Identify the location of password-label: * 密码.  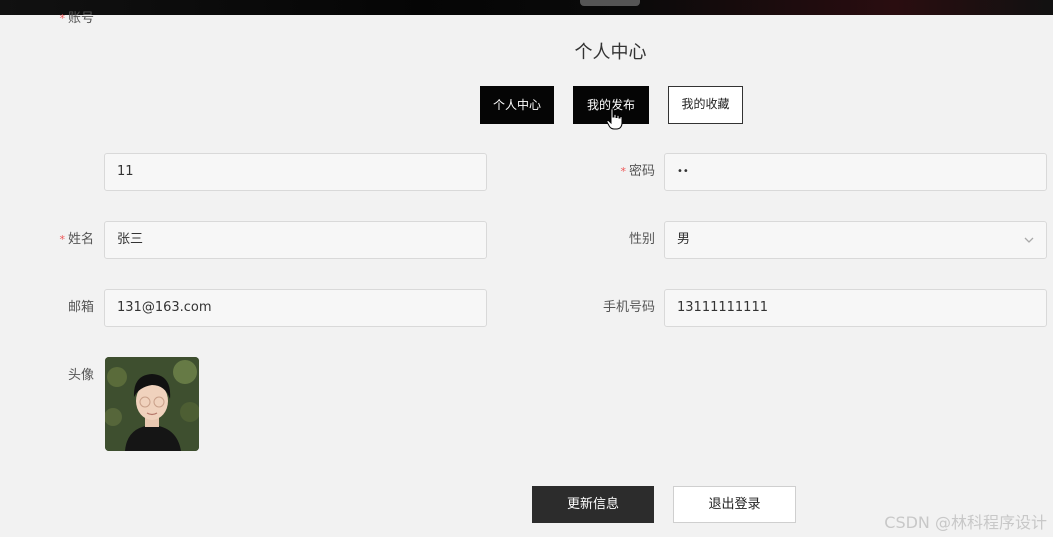
(637, 171).